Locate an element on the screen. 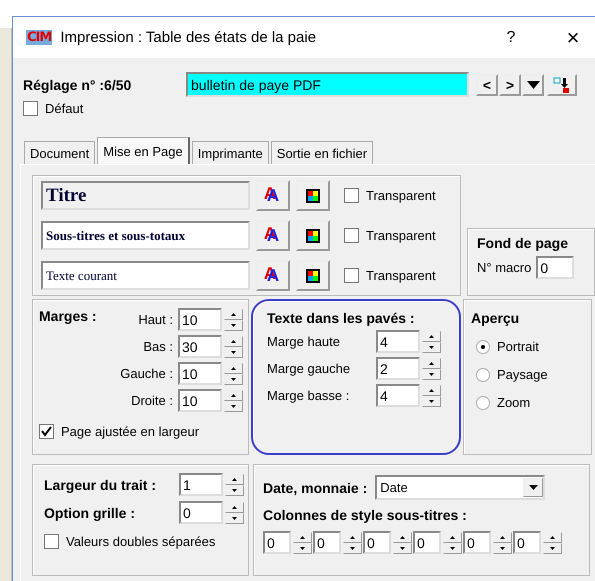 This screenshot has width=595, height=581. field-label: Marge haute is located at coordinates (304, 341).